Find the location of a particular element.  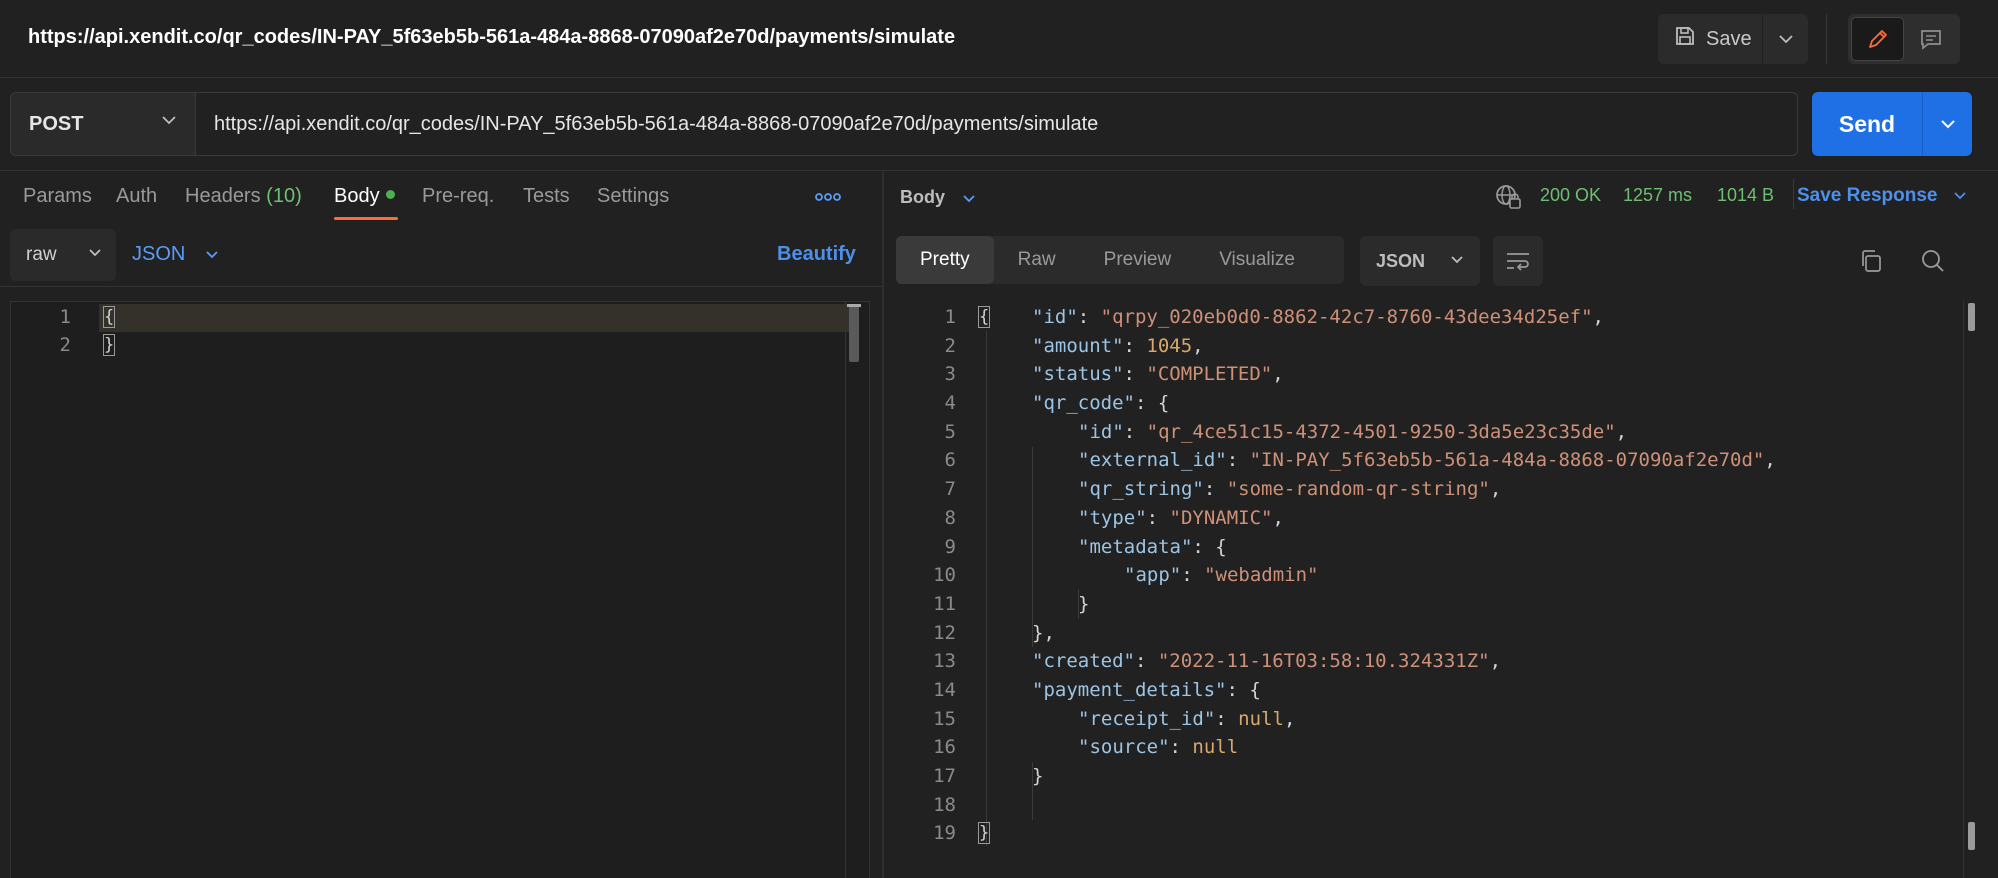

json-line: "type": "DYNAMIC", is located at coordinates (1181, 518).